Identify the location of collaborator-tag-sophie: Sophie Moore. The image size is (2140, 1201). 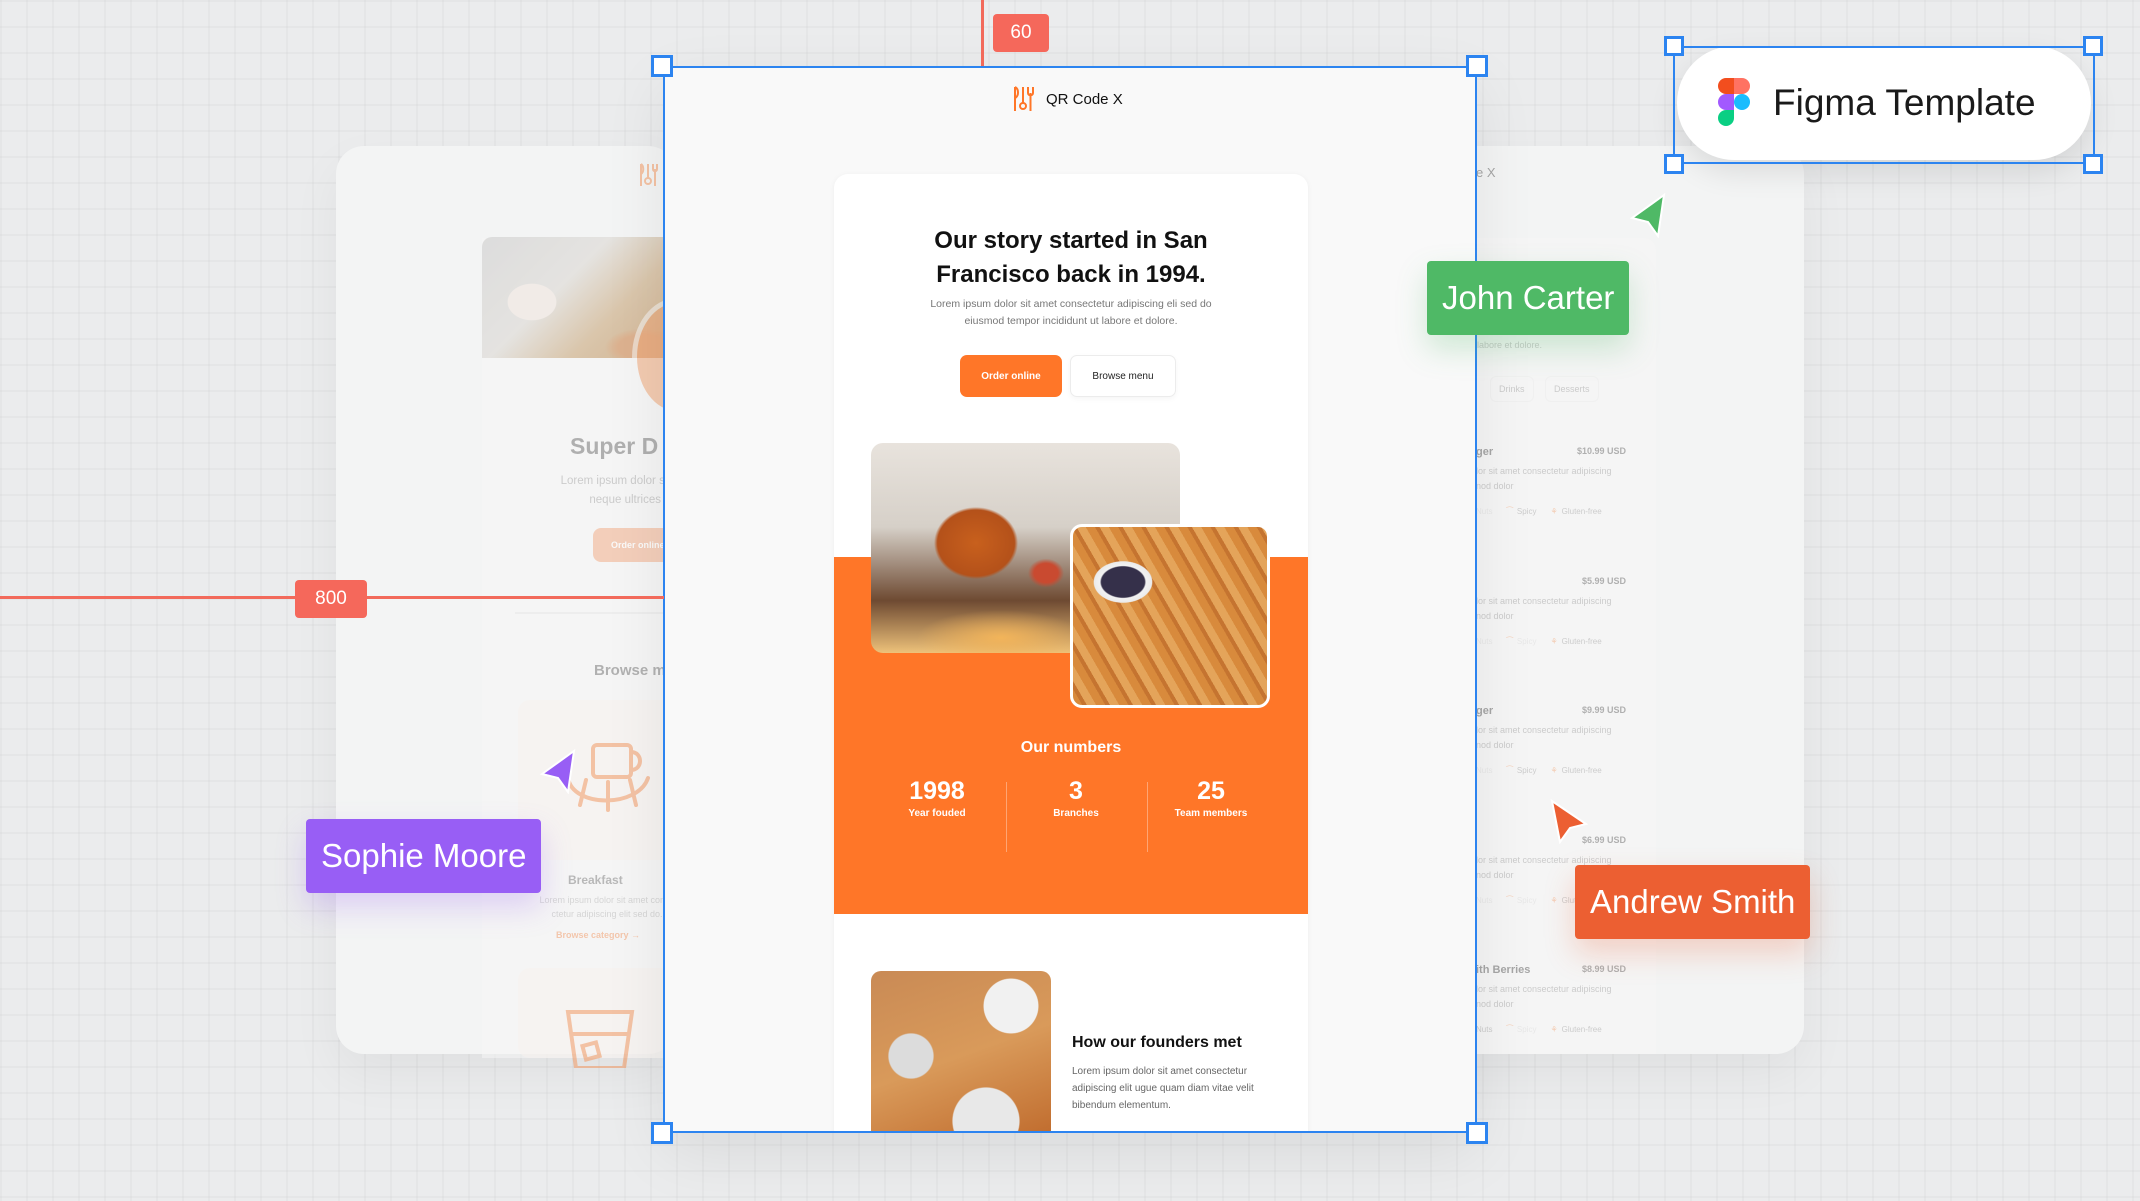
(424, 856).